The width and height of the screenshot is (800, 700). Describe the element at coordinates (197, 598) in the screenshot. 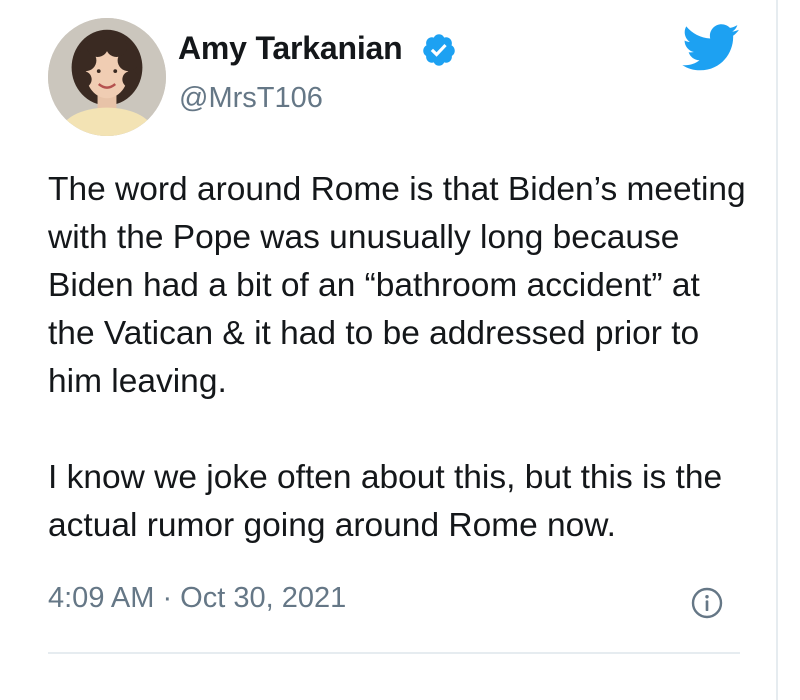

I see `tweet-timestamp: 4:09 AM · Oct 30, 2021` at that location.